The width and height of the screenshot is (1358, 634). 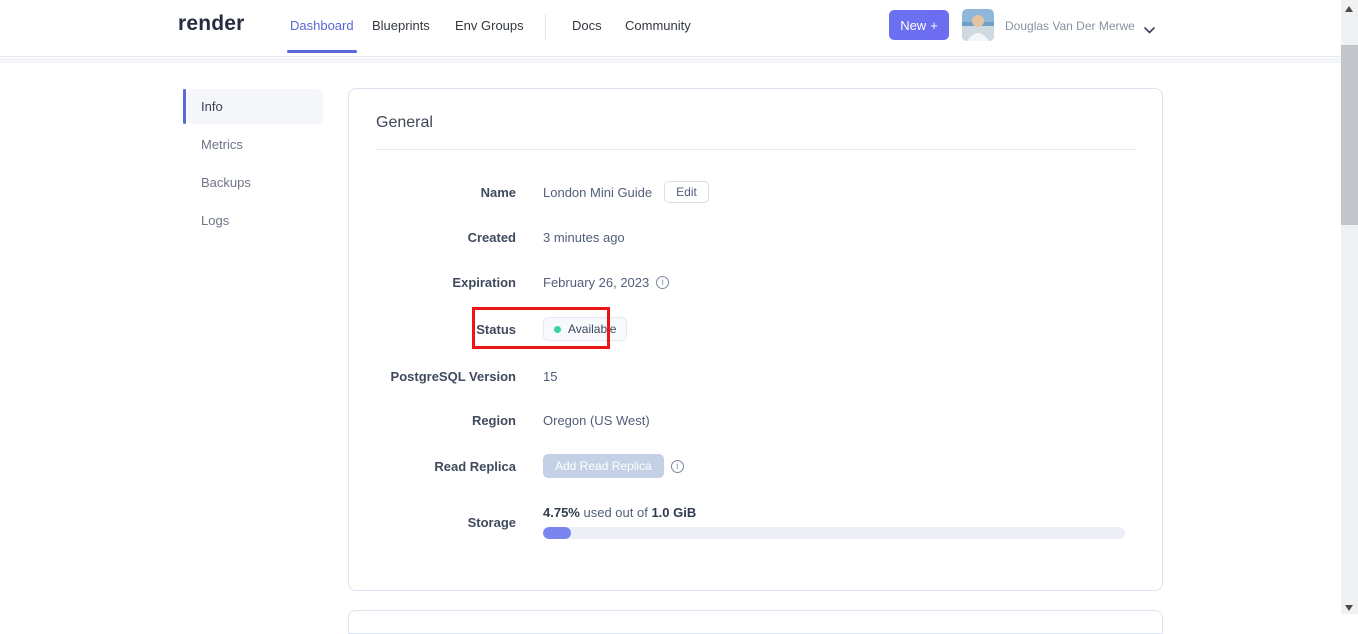 I want to click on storage-middle-text: used out of, so click(x=615, y=512).